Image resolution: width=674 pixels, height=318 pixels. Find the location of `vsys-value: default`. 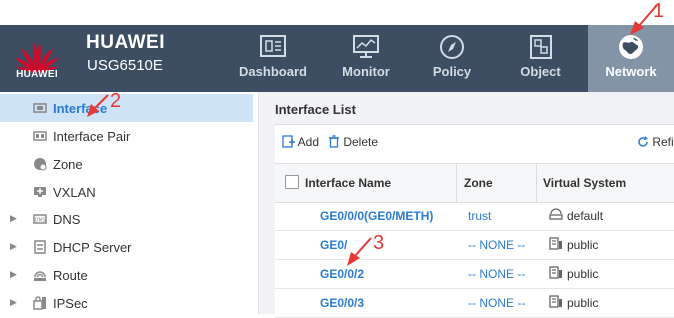

vsys-value: default is located at coordinates (576, 215).